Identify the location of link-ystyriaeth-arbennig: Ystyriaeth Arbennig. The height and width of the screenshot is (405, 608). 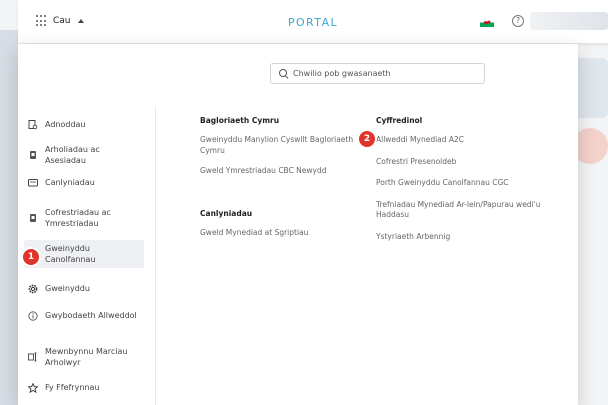
(471, 237).